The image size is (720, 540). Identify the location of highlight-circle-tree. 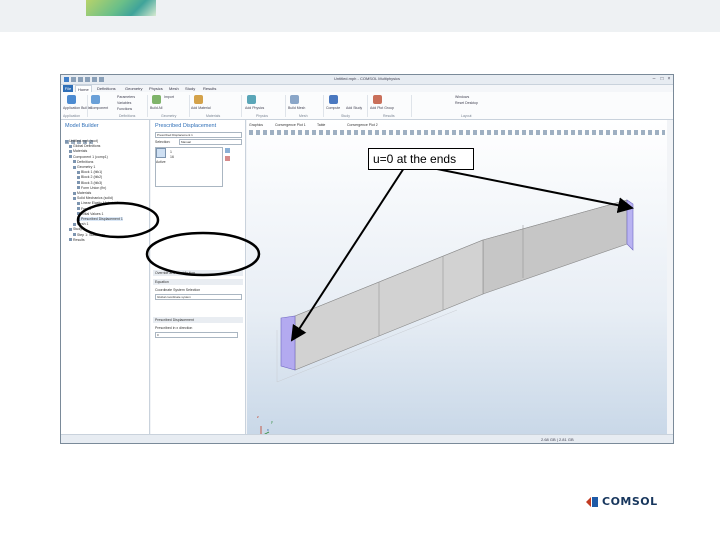
(118, 220).